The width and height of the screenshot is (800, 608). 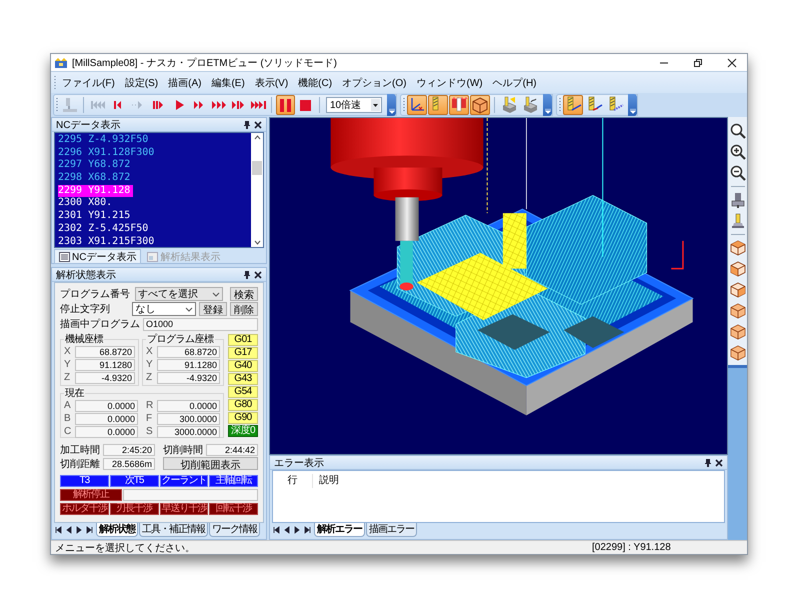 I want to click on nc-code: Y91.128, so click(x=109, y=191).